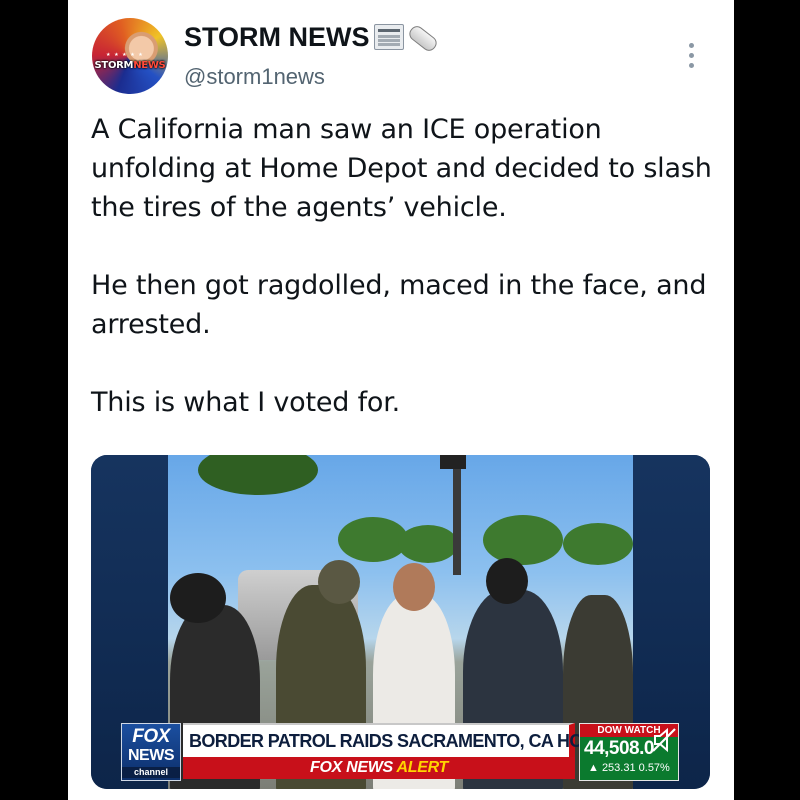 Image resolution: width=800 pixels, height=800 pixels. What do you see at coordinates (421, 37) in the screenshot?
I see `scroll-icon` at bounding box center [421, 37].